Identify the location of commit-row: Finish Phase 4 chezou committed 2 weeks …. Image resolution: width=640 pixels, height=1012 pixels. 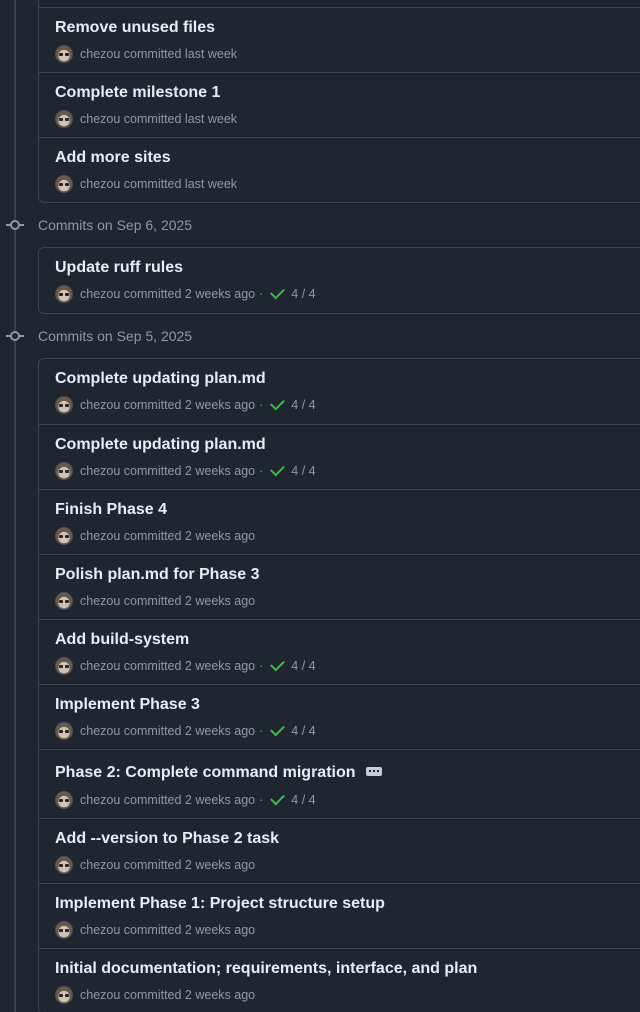
(339, 521).